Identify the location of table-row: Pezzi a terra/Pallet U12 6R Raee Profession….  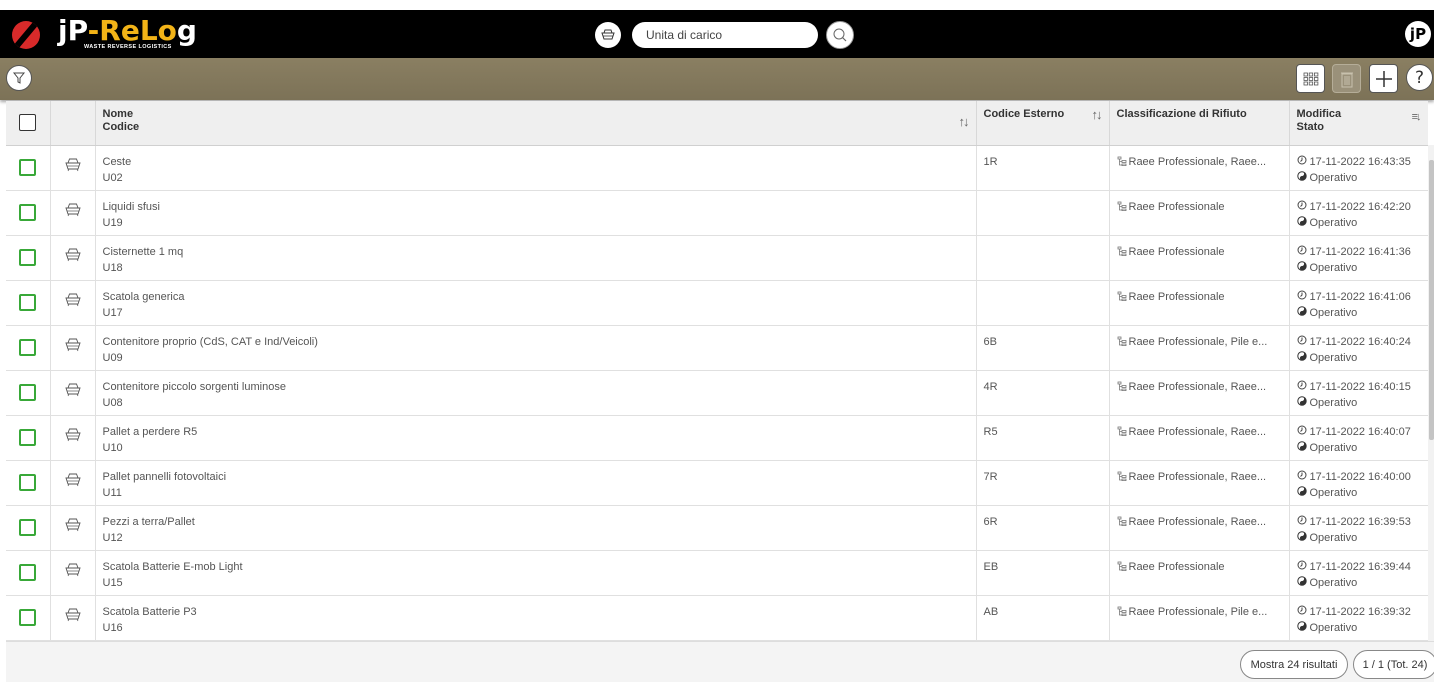
(717, 527).